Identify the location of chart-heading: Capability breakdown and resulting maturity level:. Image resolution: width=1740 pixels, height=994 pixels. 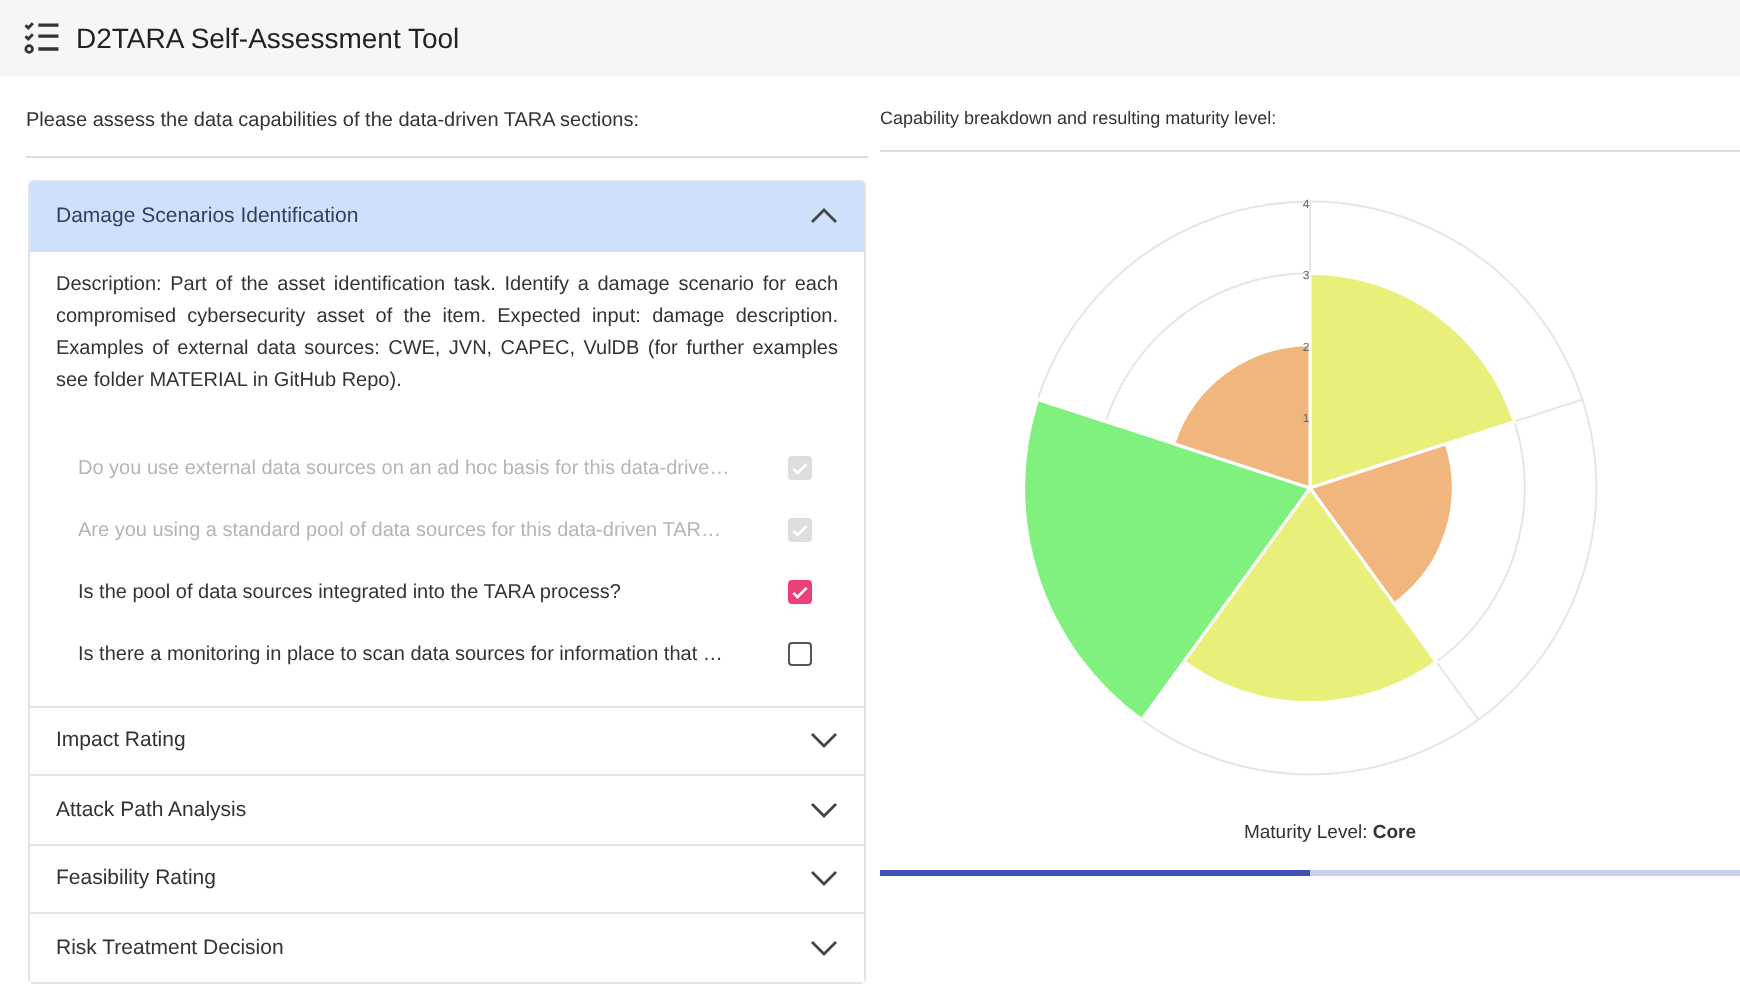
(1310, 130).